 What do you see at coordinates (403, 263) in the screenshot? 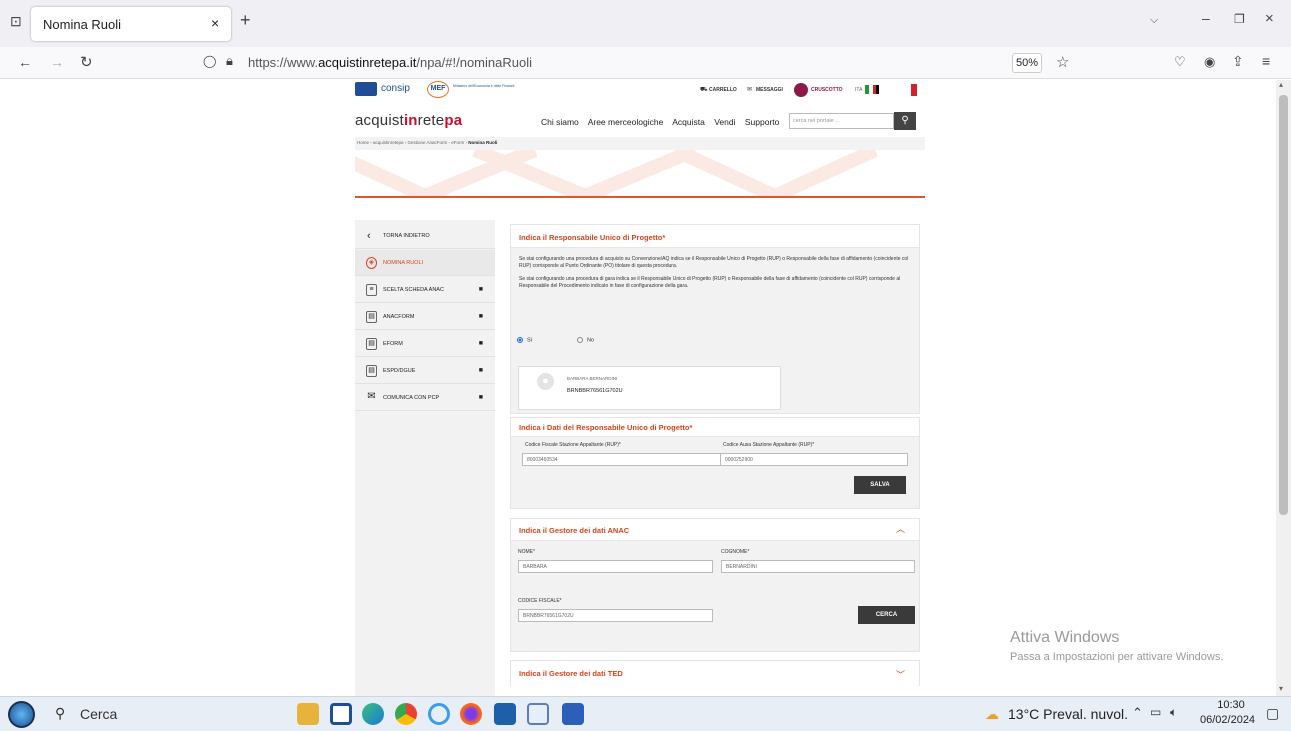
I see `sidebar-item-label: NOMINA RUOLI` at bounding box center [403, 263].